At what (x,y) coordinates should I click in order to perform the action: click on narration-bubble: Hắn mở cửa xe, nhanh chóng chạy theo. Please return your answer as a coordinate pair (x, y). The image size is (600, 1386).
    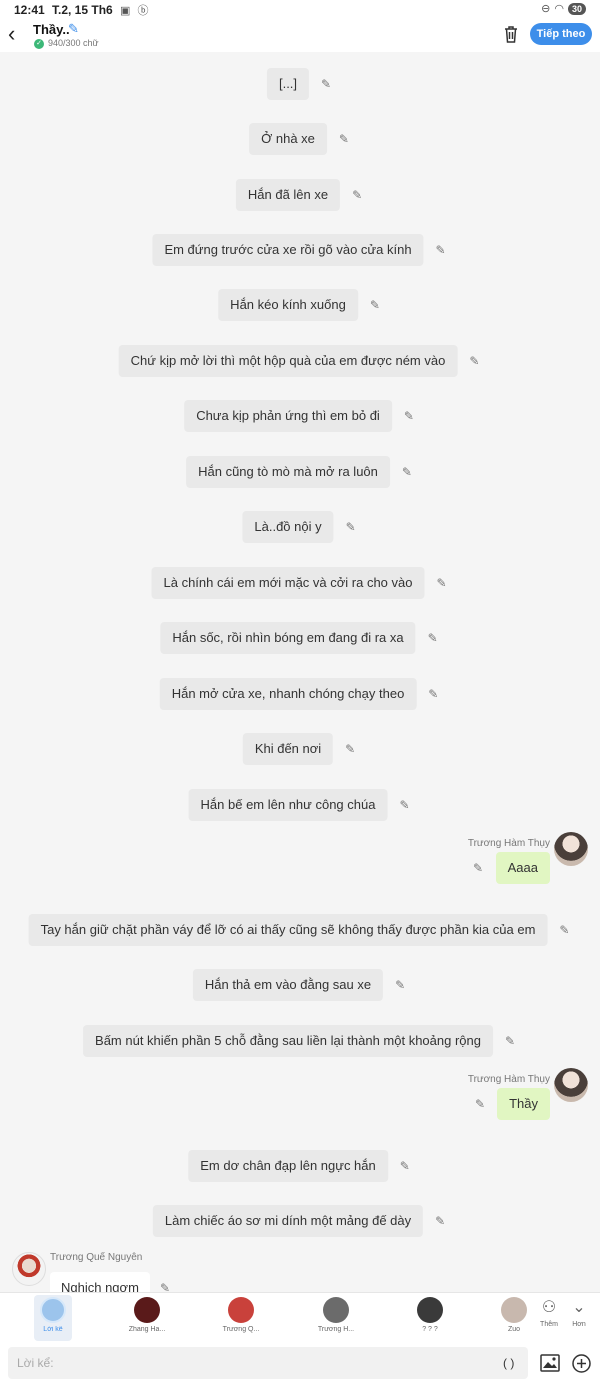
    Looking at the image, I should click on (288, 694).